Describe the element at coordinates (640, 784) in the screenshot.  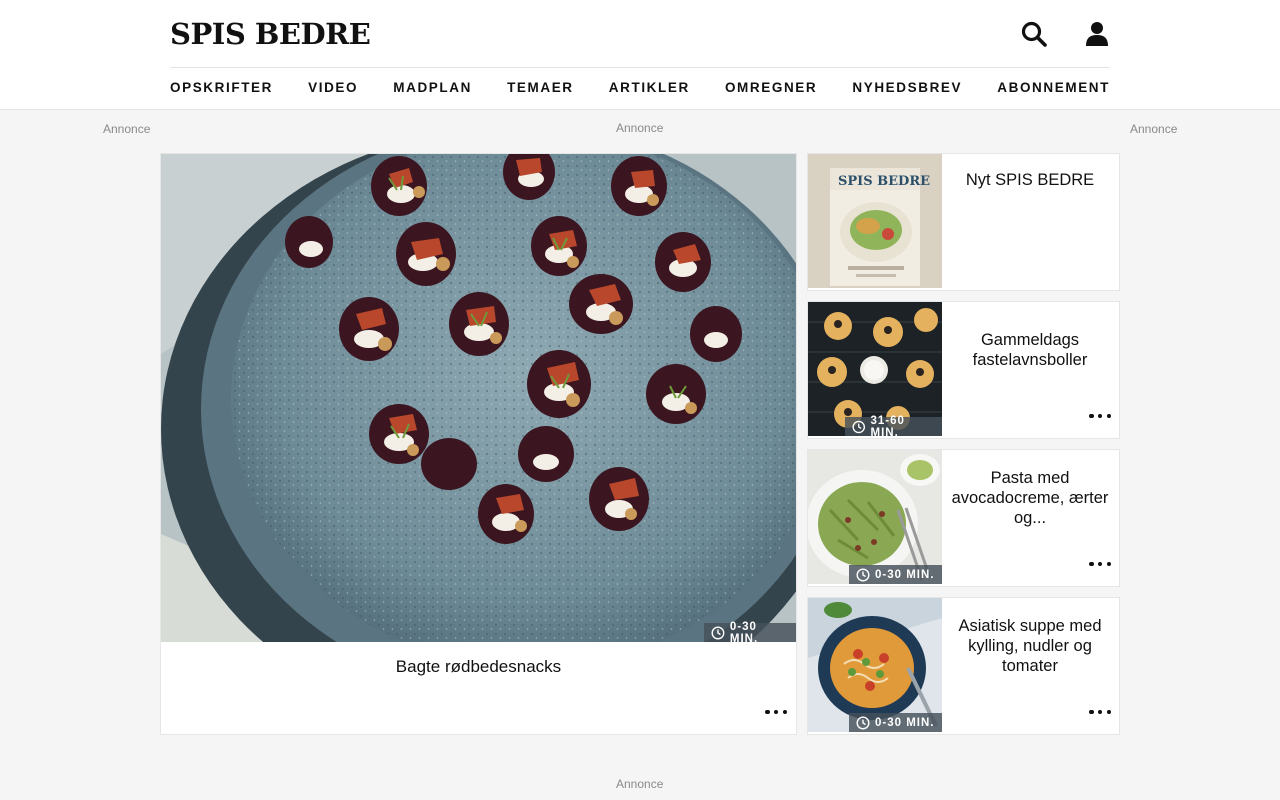
I see `ad-label-bottom: Annonce` at that location.